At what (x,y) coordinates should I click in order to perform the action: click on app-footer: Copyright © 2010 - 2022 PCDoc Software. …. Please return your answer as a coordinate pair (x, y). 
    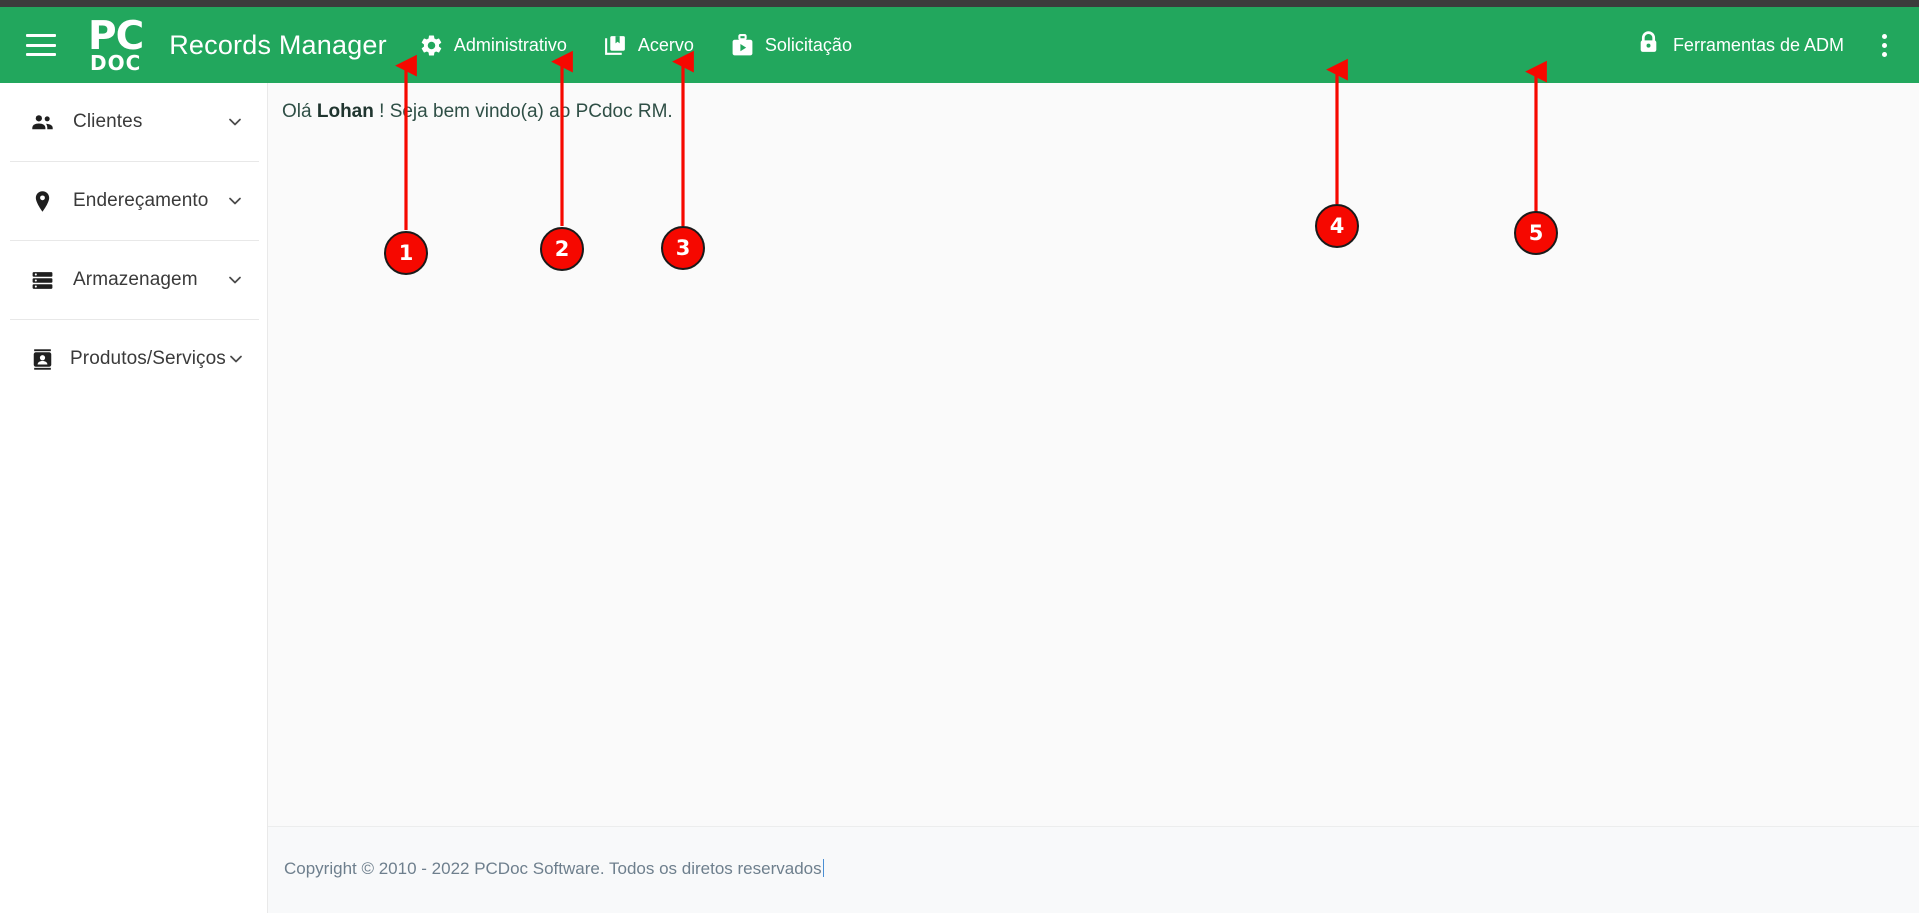
    Looking at the image, I should click on (1093, 869).